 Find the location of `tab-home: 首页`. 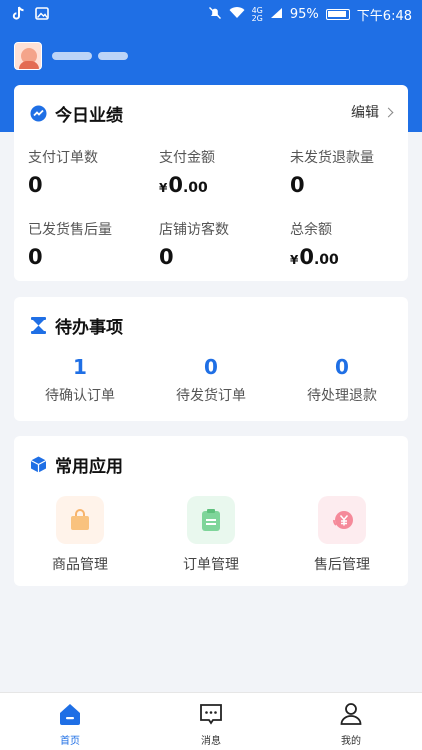

tab-home: 首页 is located at coordinates (70, 724).